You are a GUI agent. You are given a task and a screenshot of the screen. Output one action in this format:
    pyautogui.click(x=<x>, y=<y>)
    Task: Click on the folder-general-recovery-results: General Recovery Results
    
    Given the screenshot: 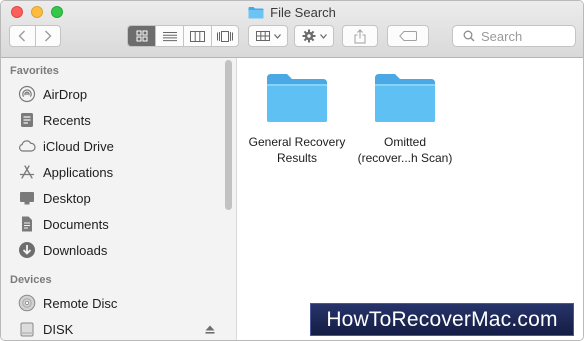 What is the action you would take?
    pyautogui.click(x=297, y=119)
    